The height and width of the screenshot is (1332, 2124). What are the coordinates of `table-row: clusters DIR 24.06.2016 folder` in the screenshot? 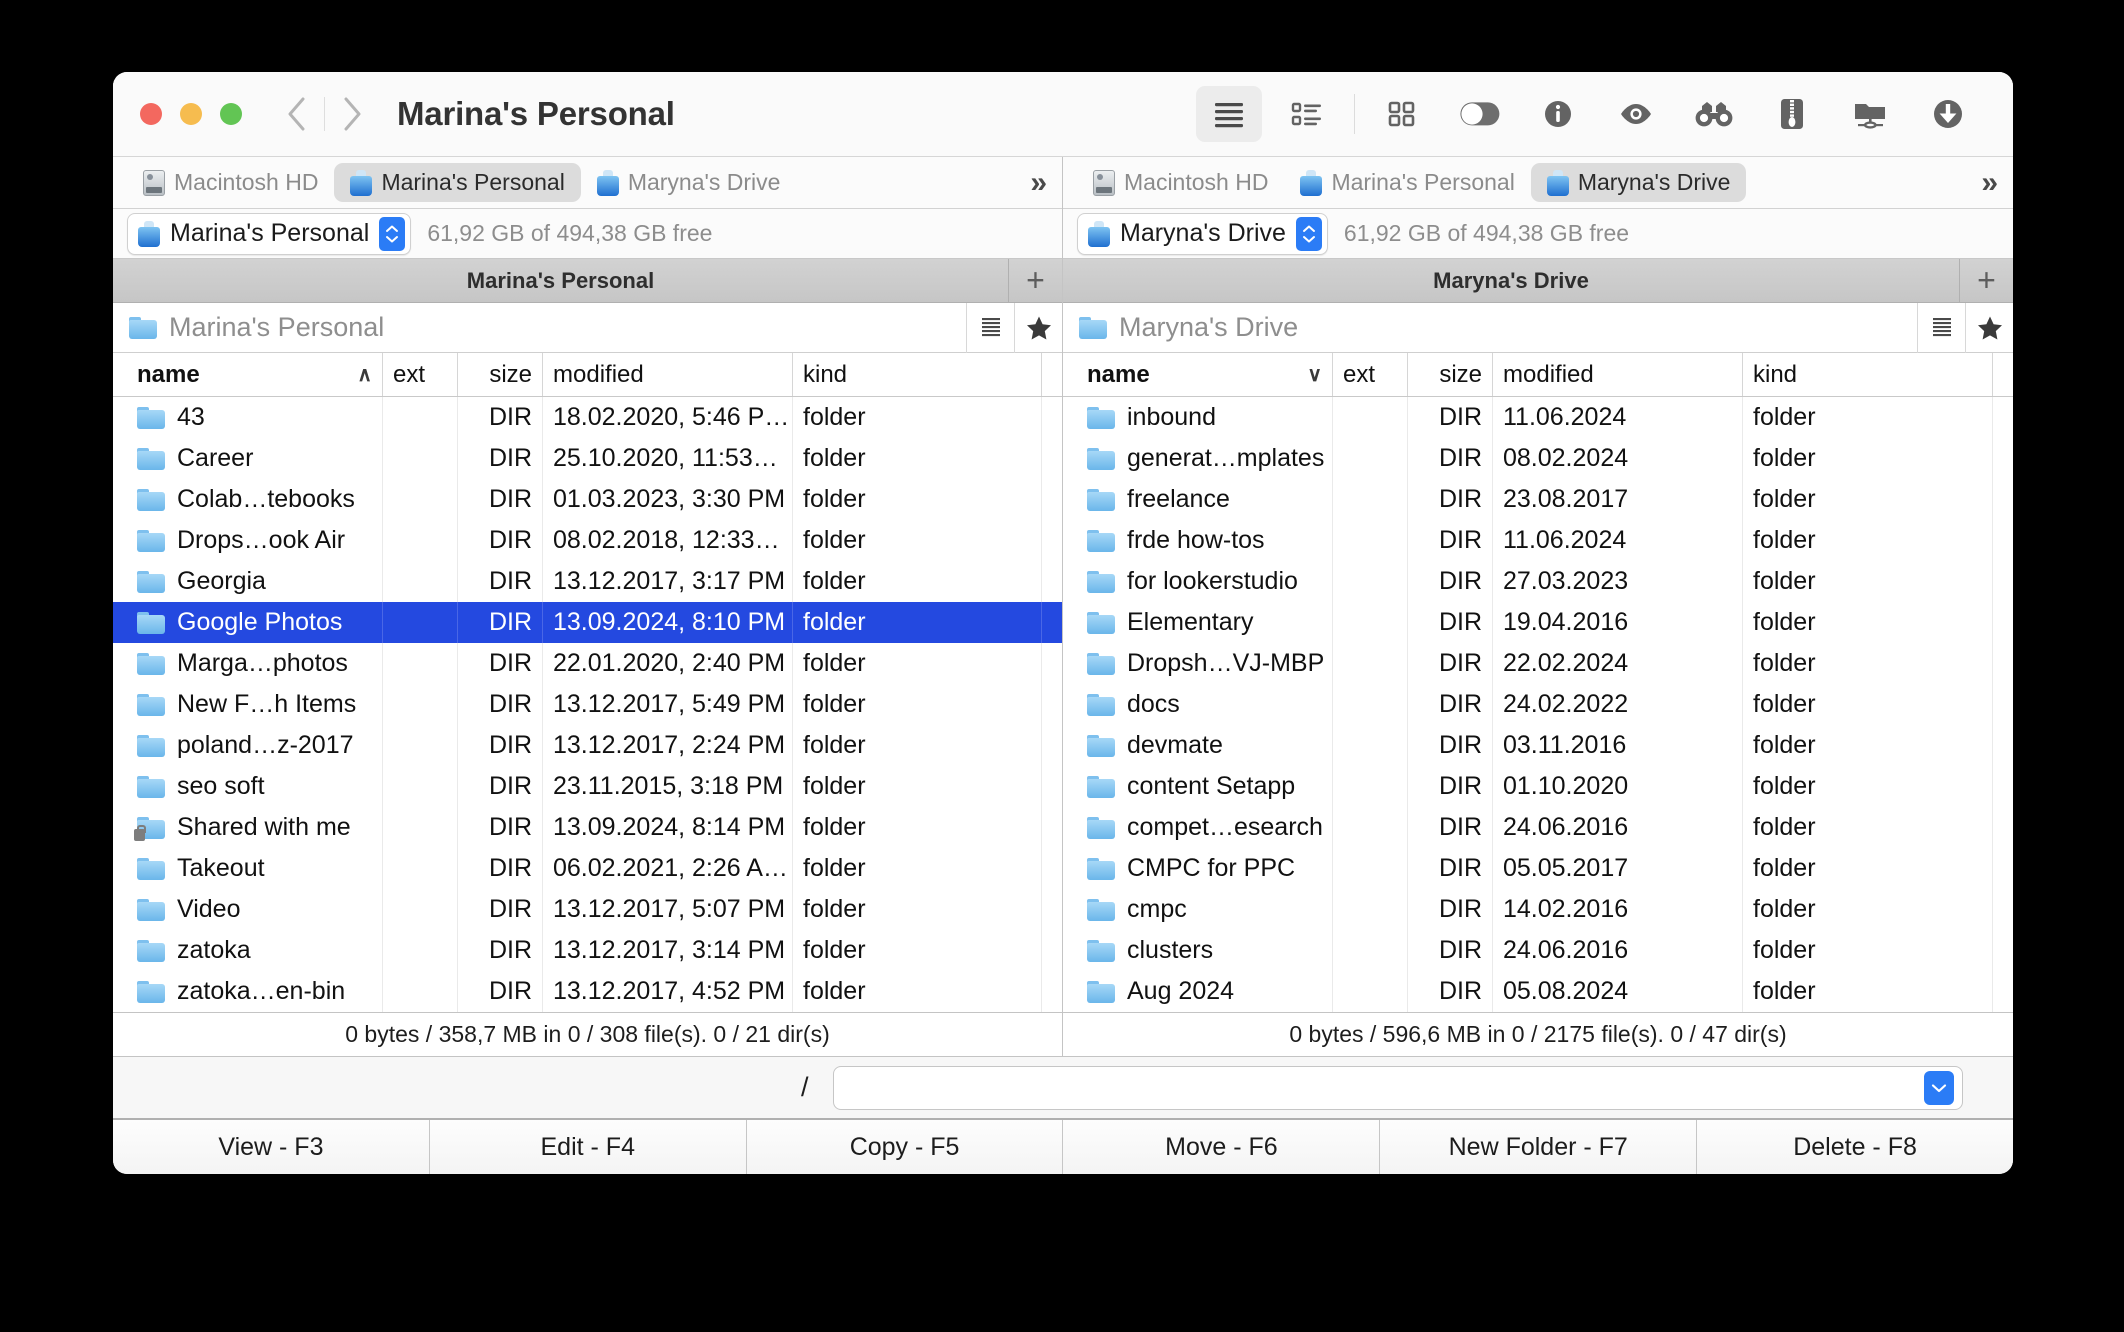 It's located at (1538, 950).